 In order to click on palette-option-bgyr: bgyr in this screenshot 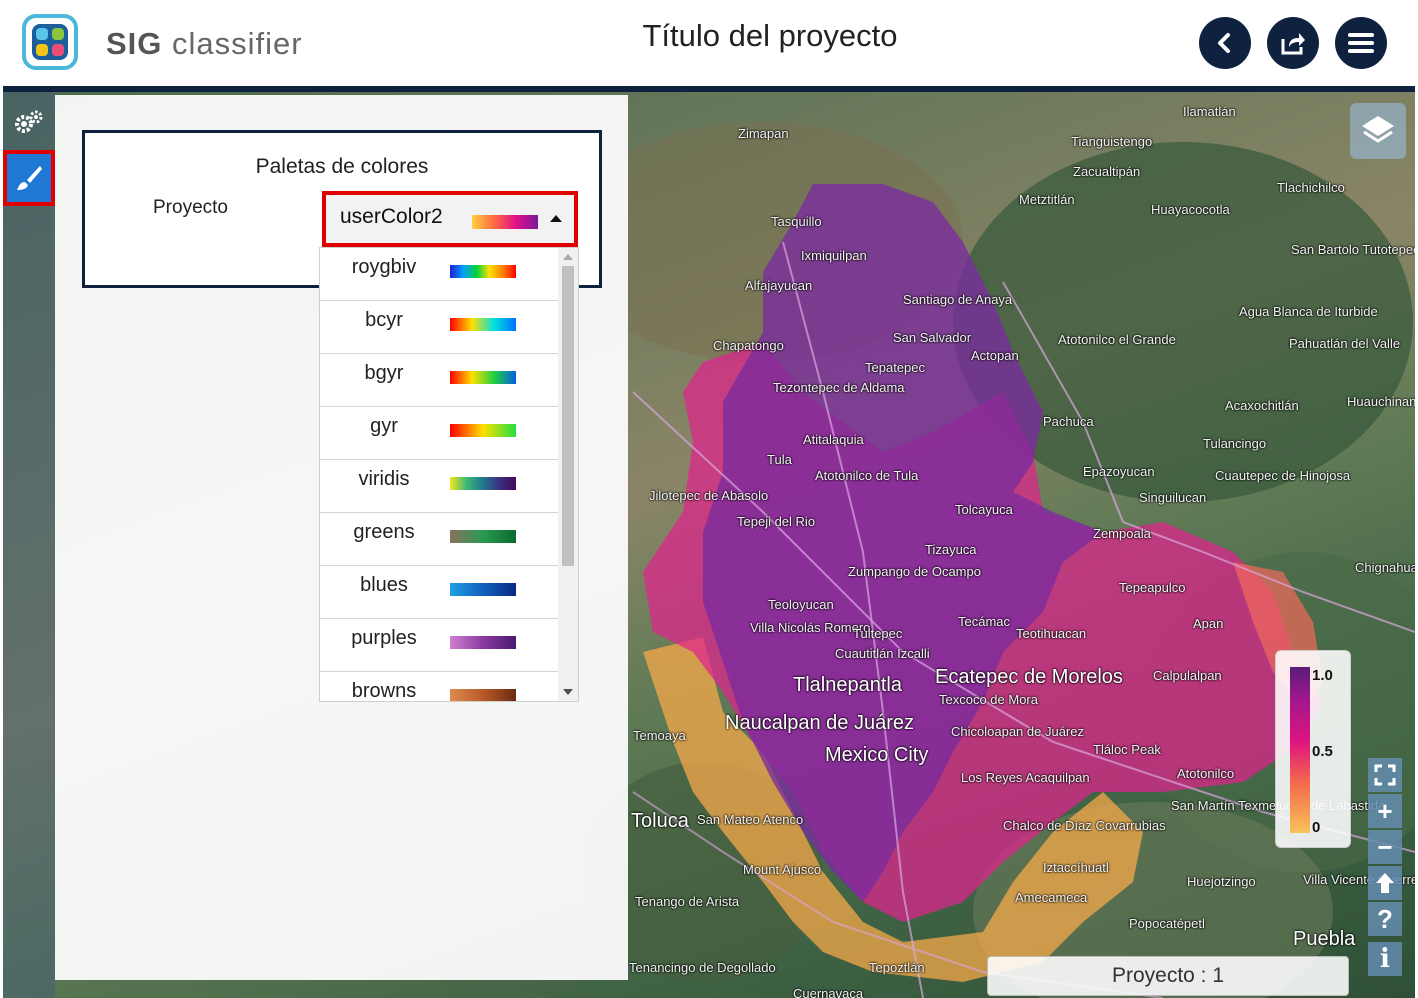, I will do `click(439, 380)`.